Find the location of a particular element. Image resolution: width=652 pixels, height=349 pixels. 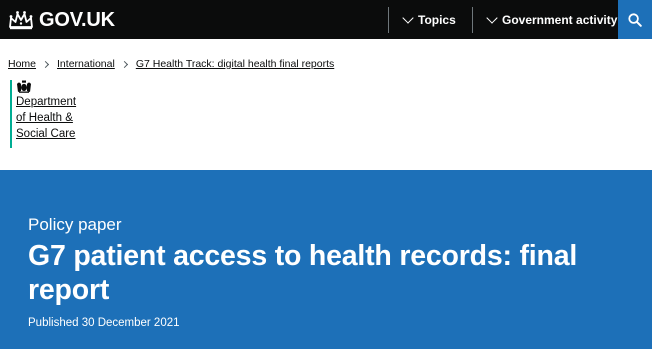

topics-menu-button: Topics is located at coordinates (429, 19).